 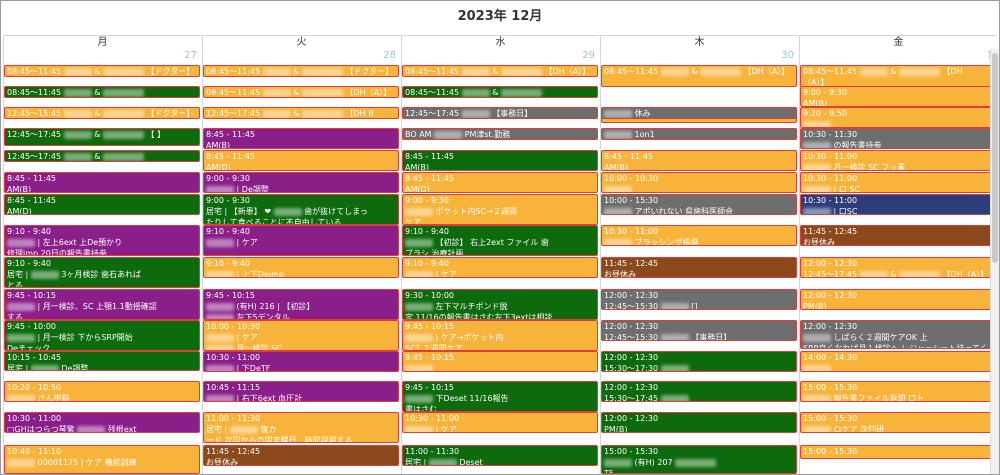 What do you see at coordinates (699, 235) in the screenshot?
I see `appointment-event: 10:30 - 11:00 ブラッシング指導` at bounding box center [699, 235].